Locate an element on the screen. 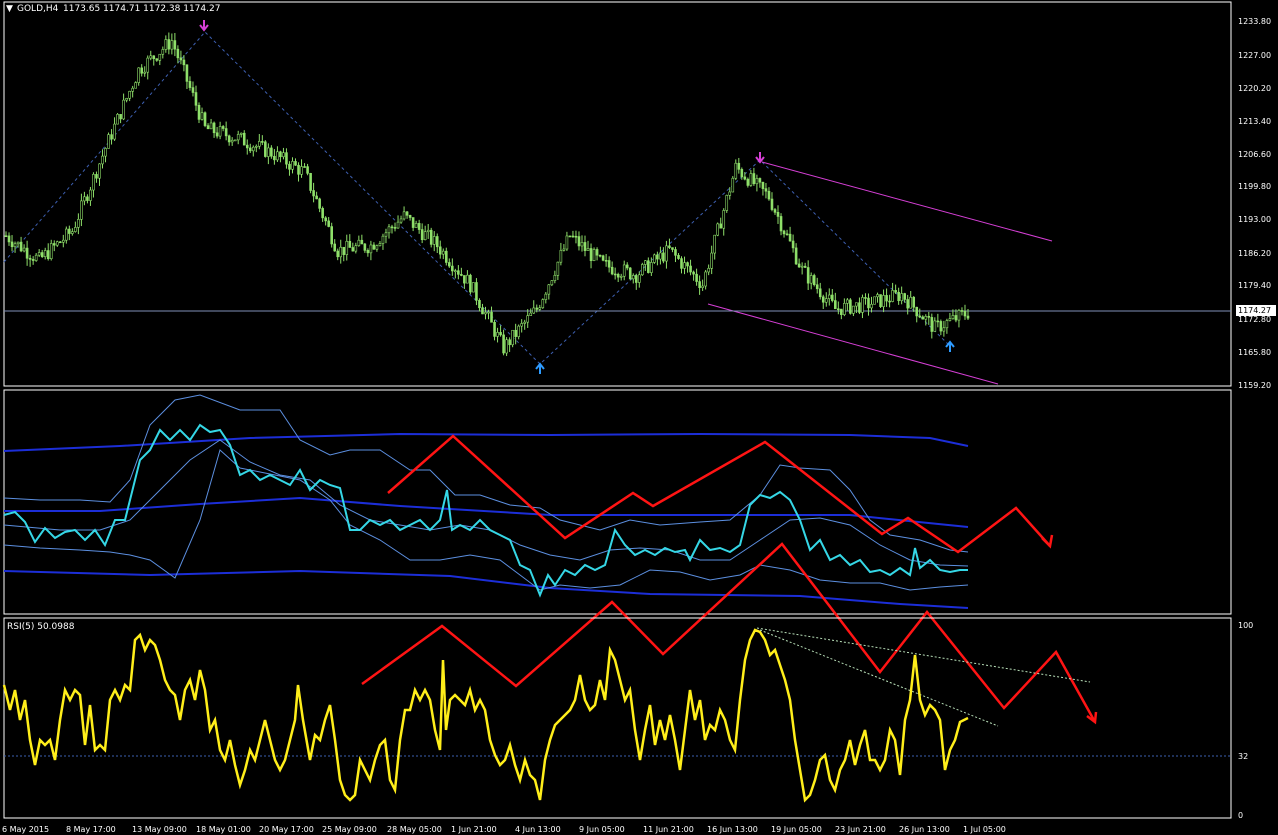  triangle-down-icon: ▼ is located at coordinates (9, 9).